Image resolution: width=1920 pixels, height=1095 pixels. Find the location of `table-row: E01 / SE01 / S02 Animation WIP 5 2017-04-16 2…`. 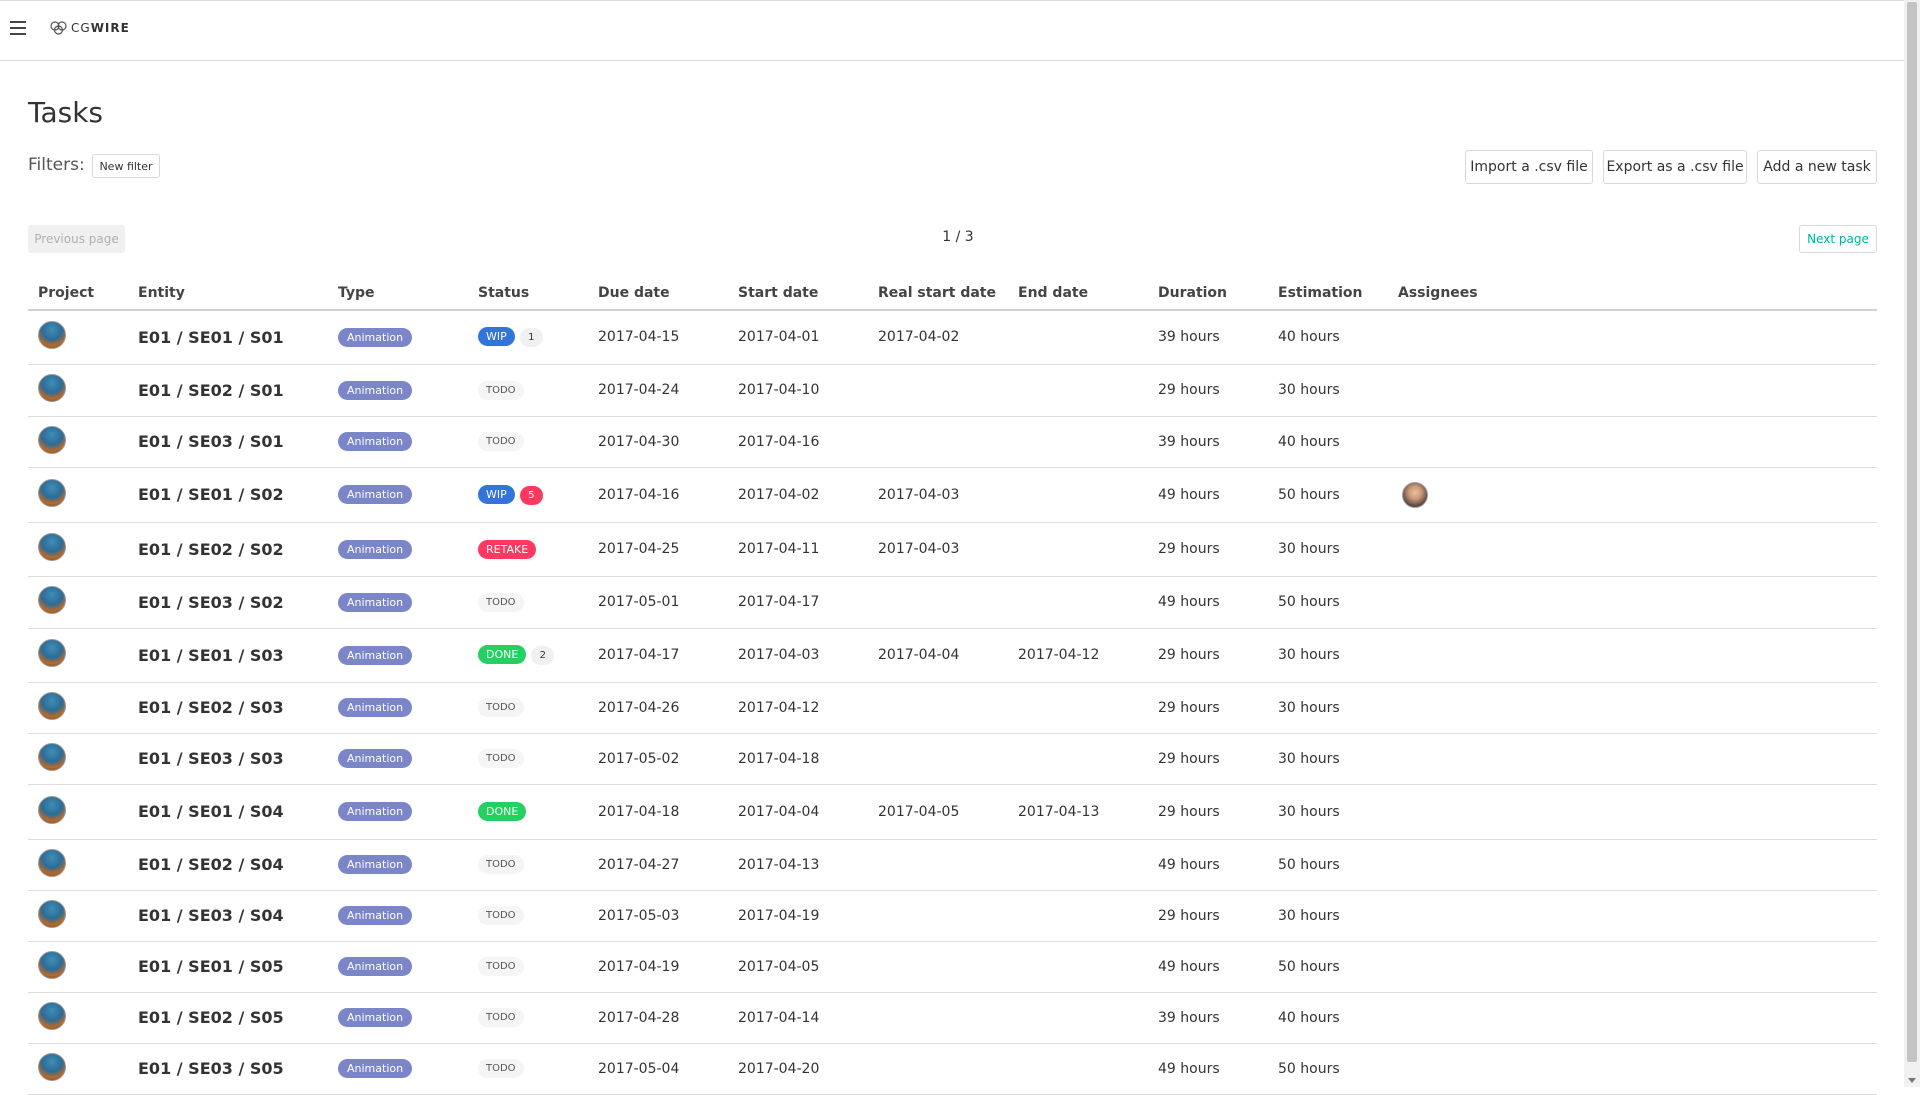

table-row: E01 / SE01 / S02 Animation WIP 5 2017-04-16 2… is located at coordinates (952, 495).